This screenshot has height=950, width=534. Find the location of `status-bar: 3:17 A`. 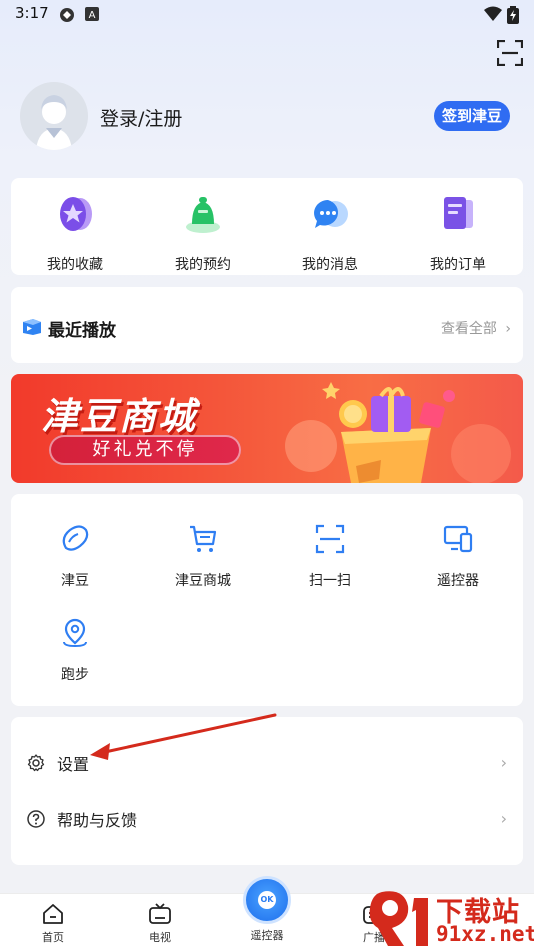

status-bar: 3:17 A is located at coordinates (267, 15).